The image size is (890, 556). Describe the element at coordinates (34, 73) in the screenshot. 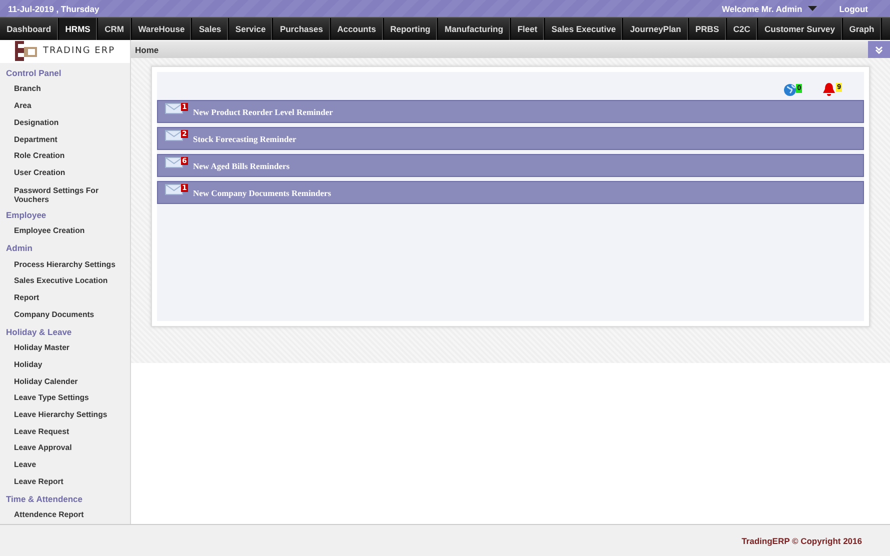

I see `sidebar-section-title: Control Panel` at that location.